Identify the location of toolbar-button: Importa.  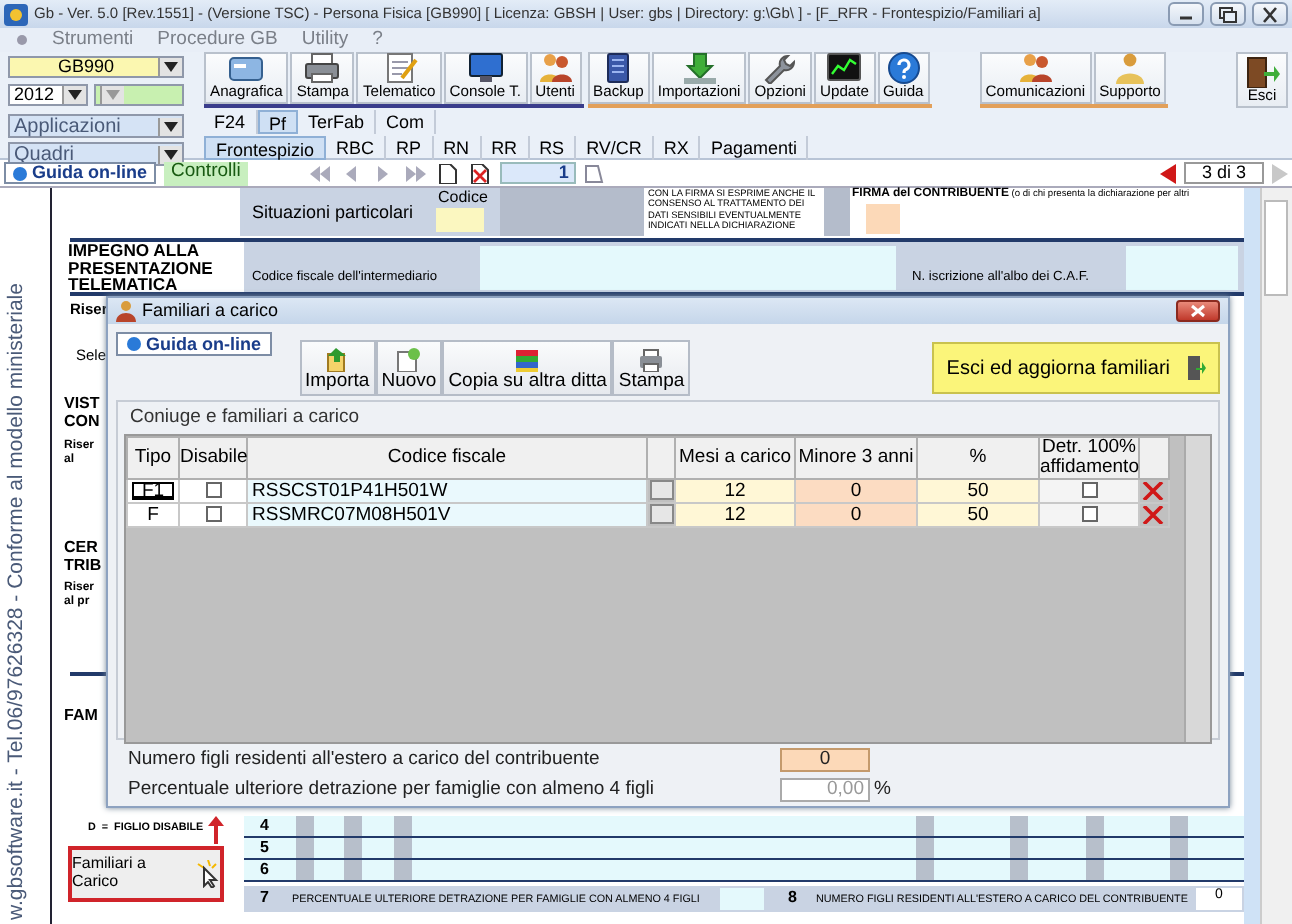
(337, 368).